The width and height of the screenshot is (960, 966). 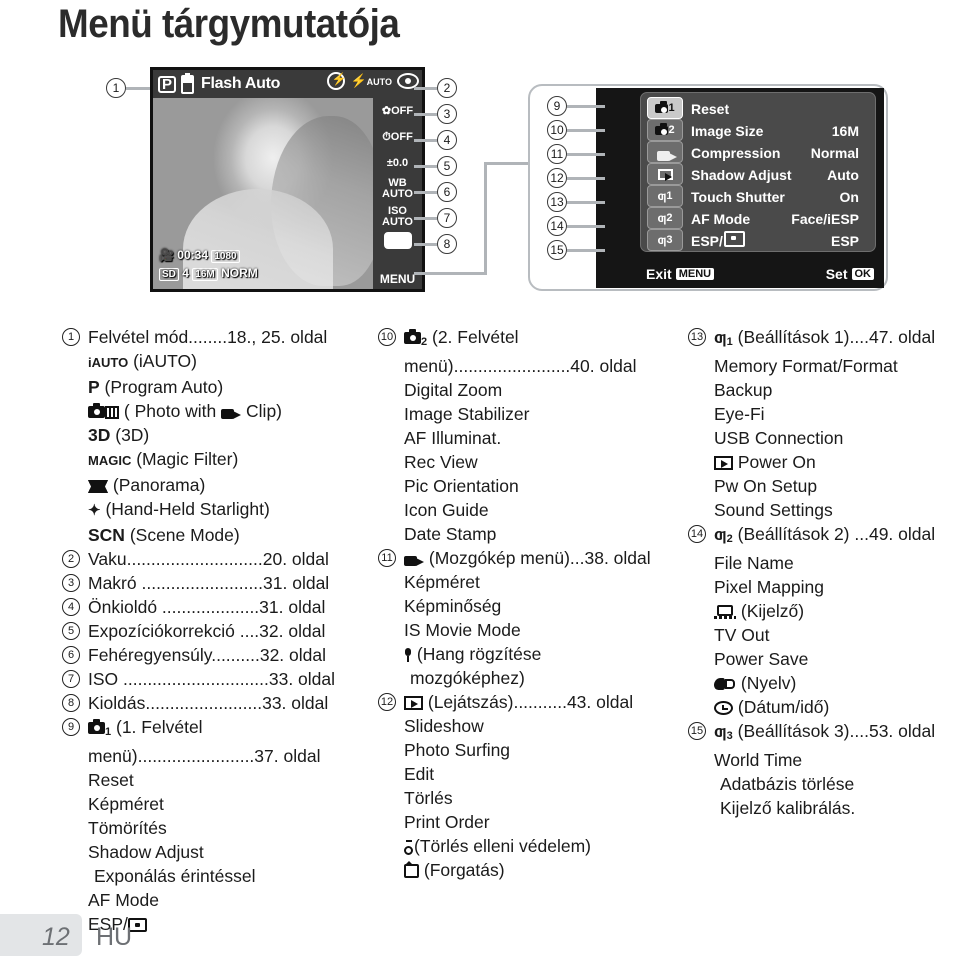 I want to click on menu-row-touch-shutter: Touch Shutter On, so click(x=777, y=197).